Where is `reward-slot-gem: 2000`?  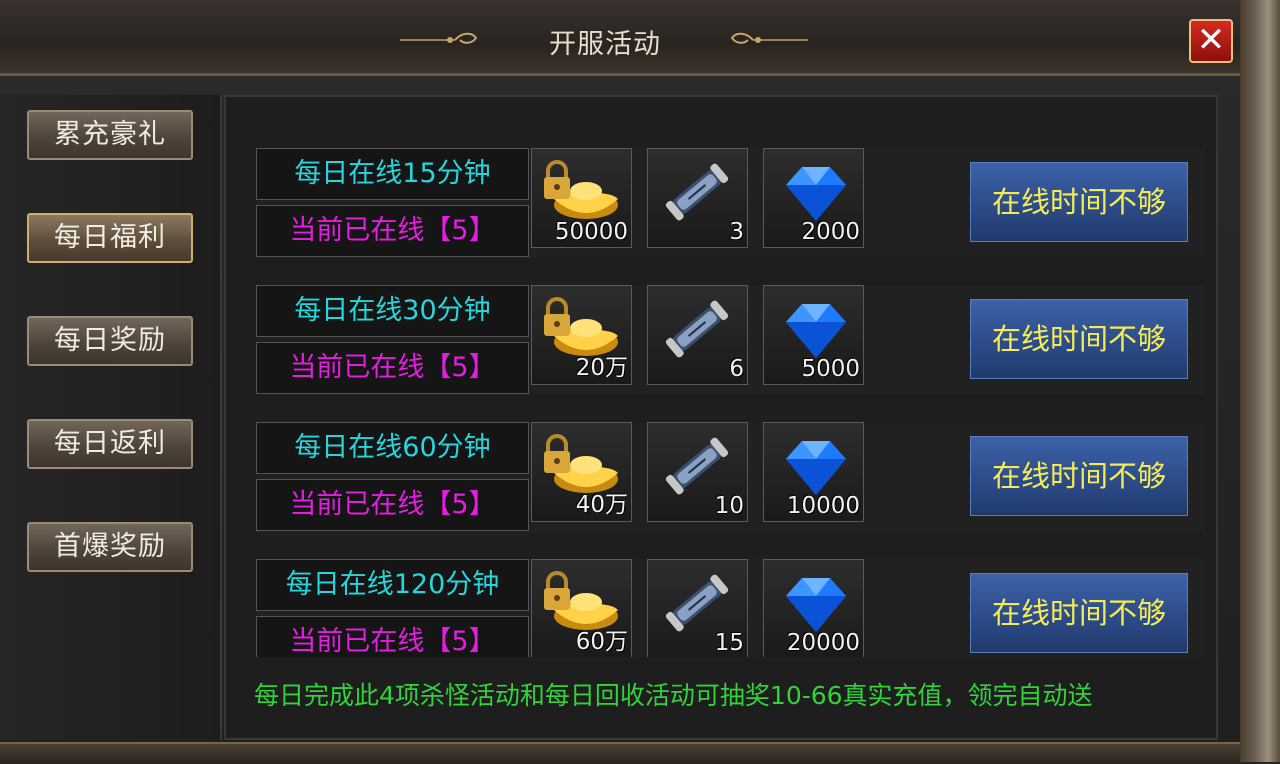 reward-slot-gem: 2000 is located at coordinates (813, 198).